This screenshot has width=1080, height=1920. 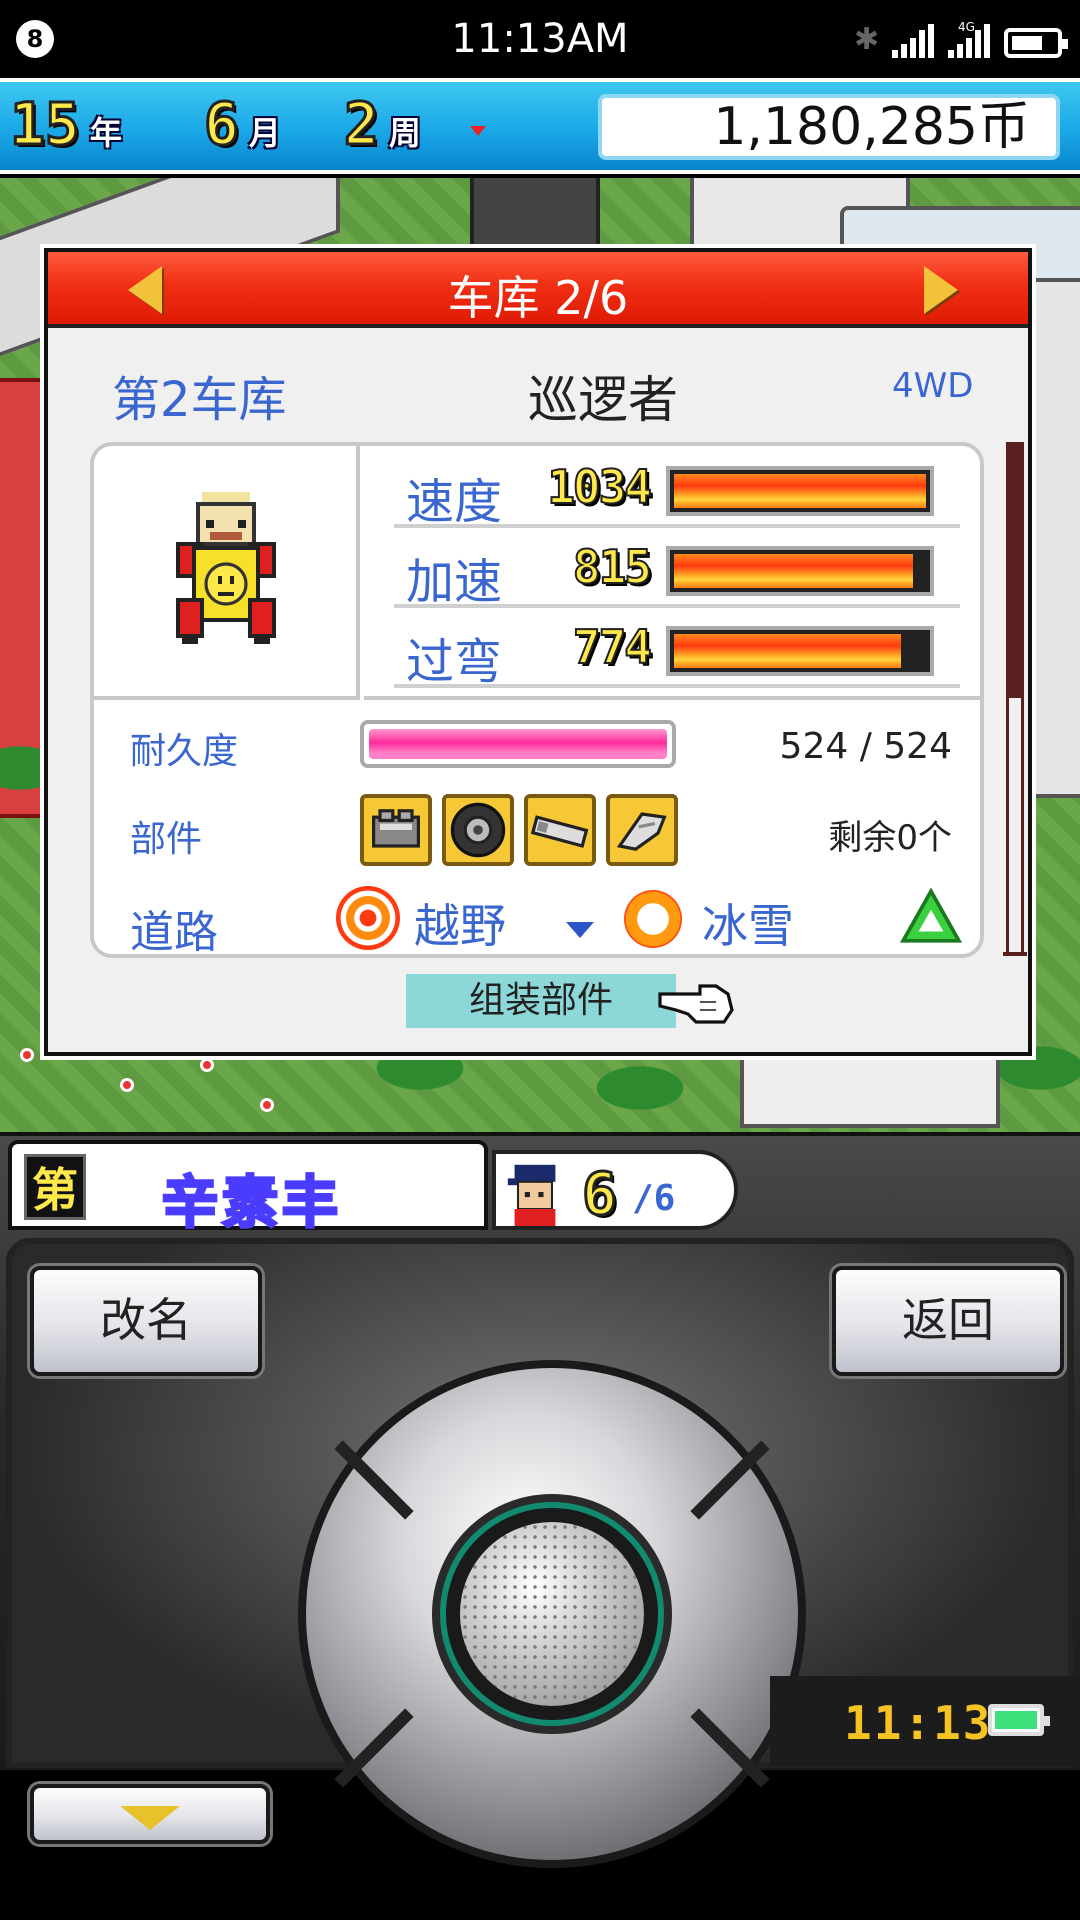 What do you see at coordinates (867, 39) in the screenshot?
I see `bluetooth-icon: ✱` at bounding box center [867, 39].